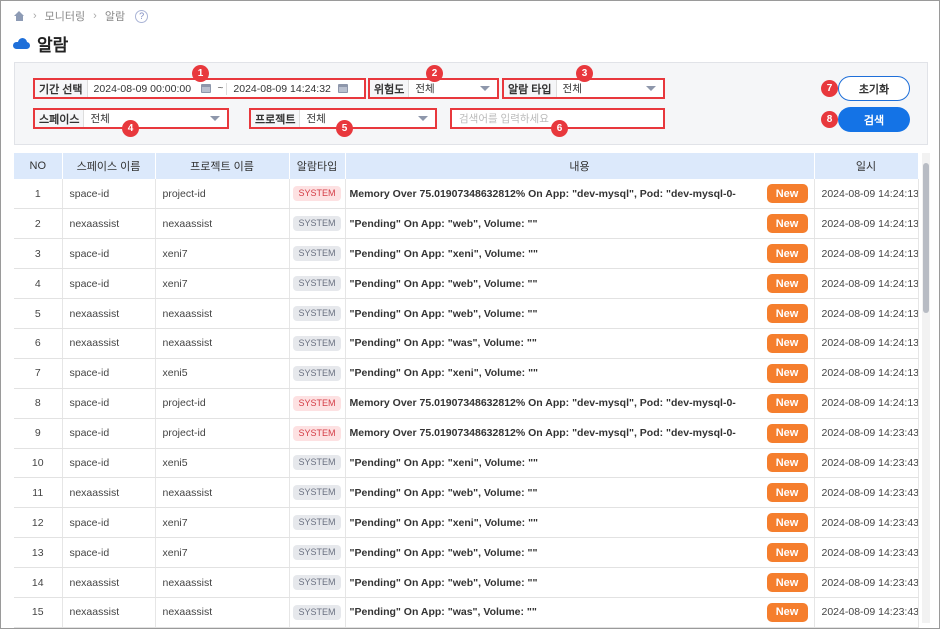 The height and width of the screenshot is (629, 940). What do you see at coordinates (874, 88) in the screenshot?
I see `reset-button: 초기화` at bounding box center [874, 88].